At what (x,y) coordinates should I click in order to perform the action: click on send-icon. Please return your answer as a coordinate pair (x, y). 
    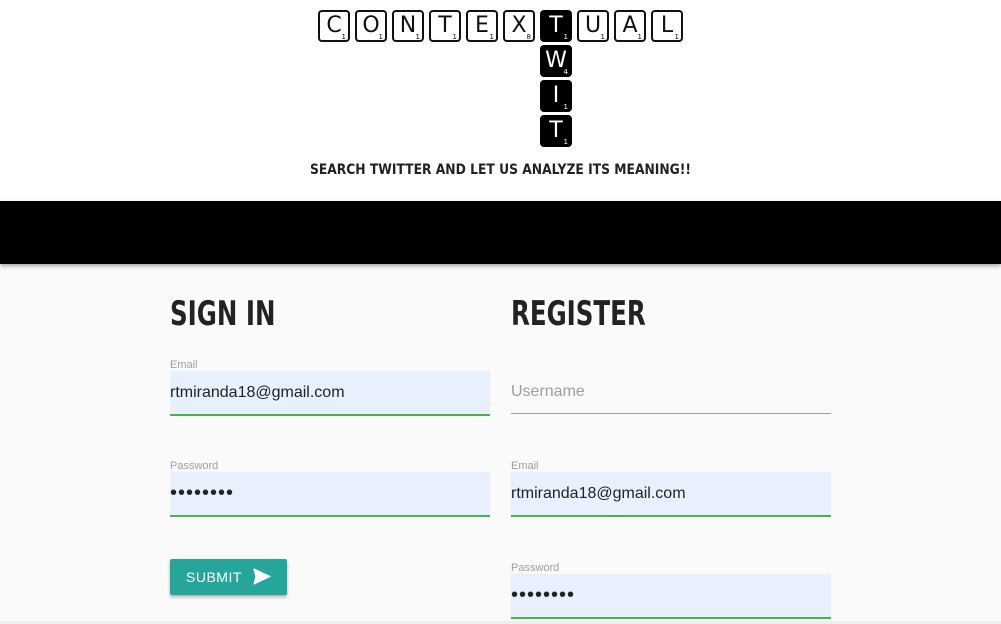
    Looking at the image, I should click on (262, 576).